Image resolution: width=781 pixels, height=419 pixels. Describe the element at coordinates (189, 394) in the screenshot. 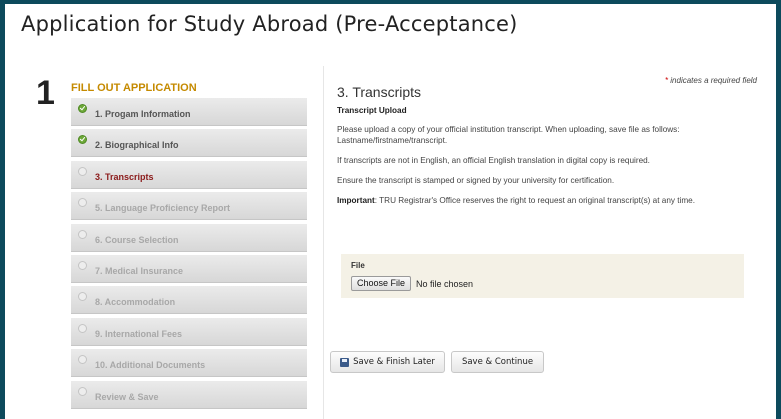

I see `step-item-review-save: Review & Save` at that location.